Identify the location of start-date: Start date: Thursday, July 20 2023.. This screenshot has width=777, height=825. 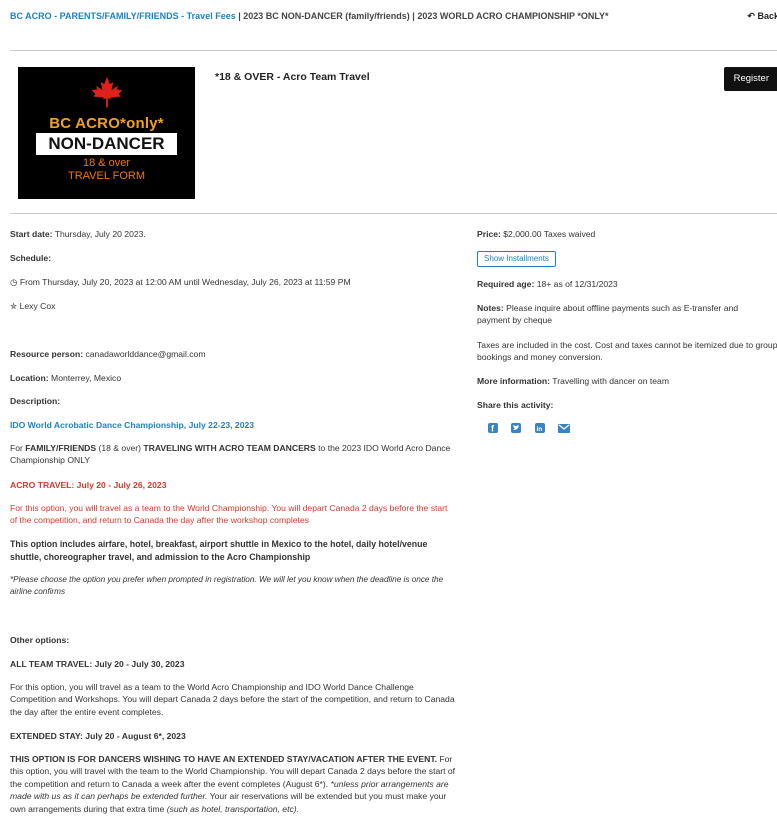
(78, 234).